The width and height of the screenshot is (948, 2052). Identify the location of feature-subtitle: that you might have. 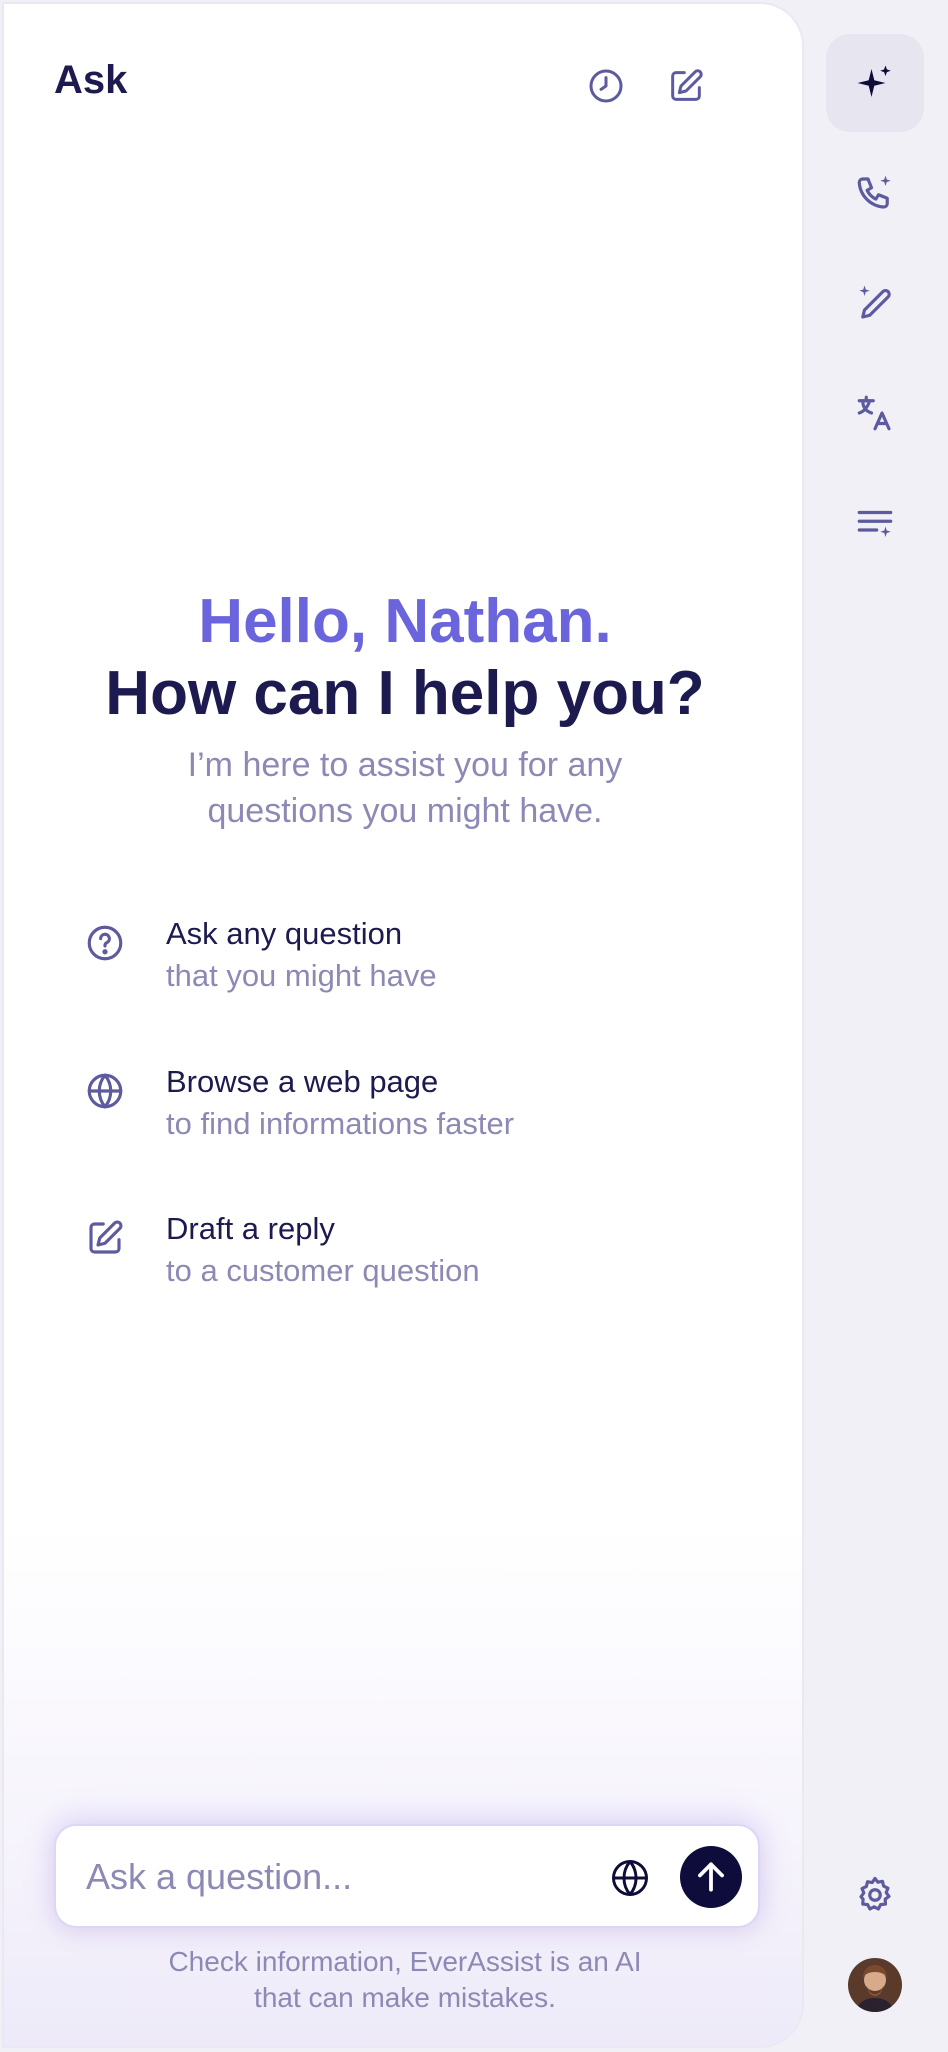
(301, 975).